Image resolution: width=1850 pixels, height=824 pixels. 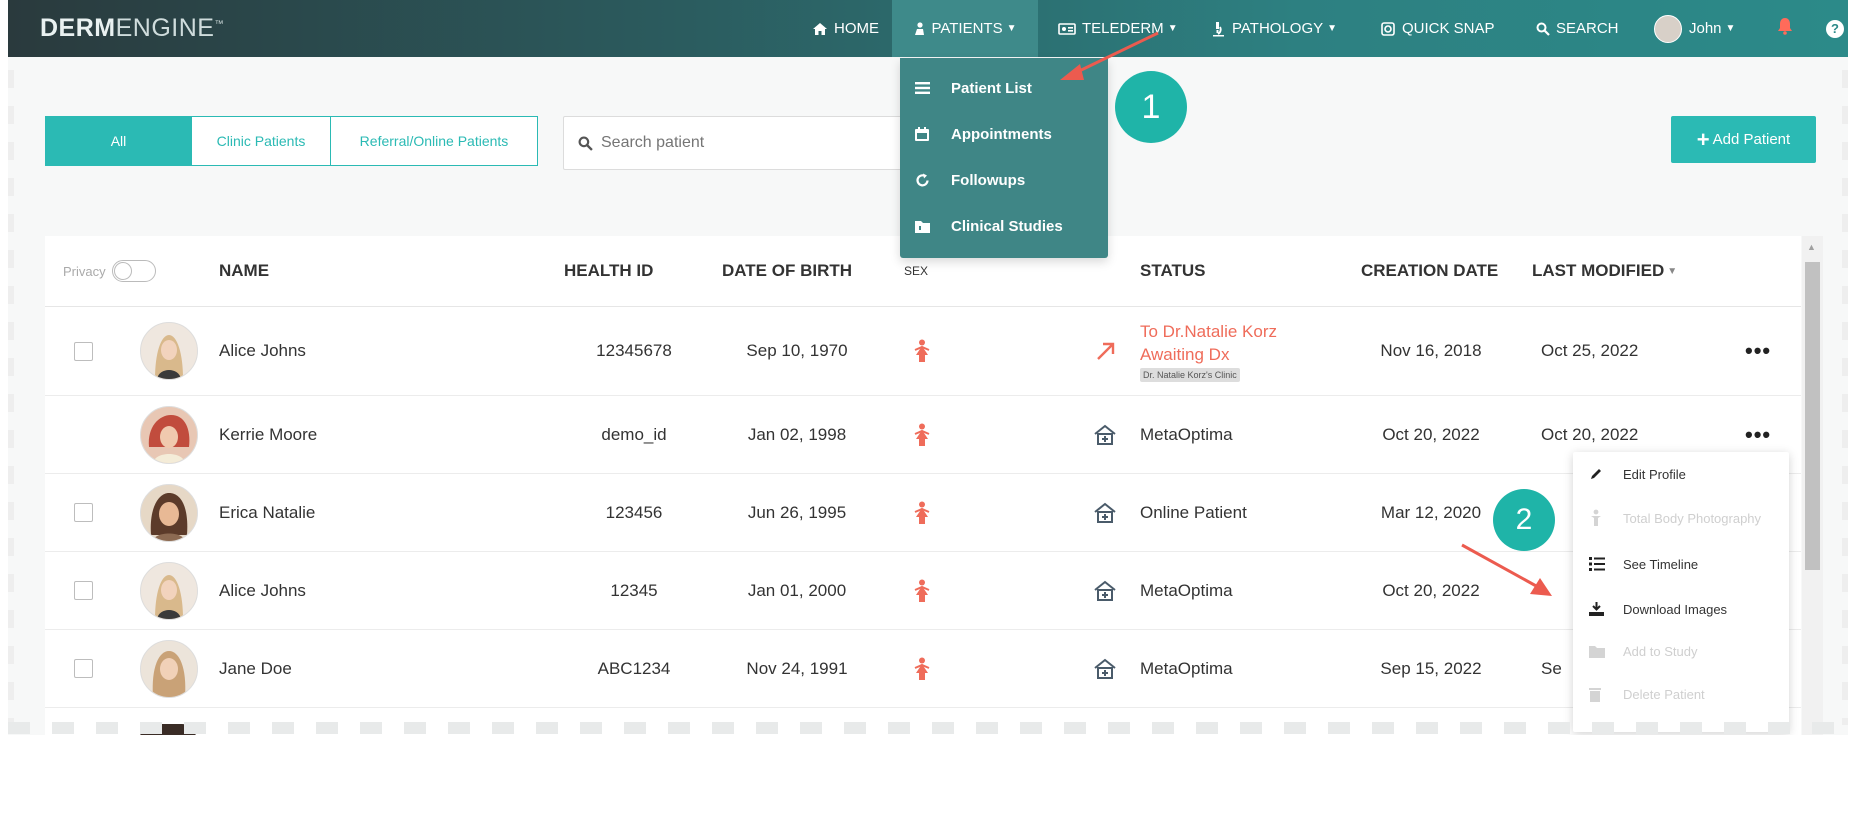 I want to click on row-more-button: •••, so click(x=1758, y=351).